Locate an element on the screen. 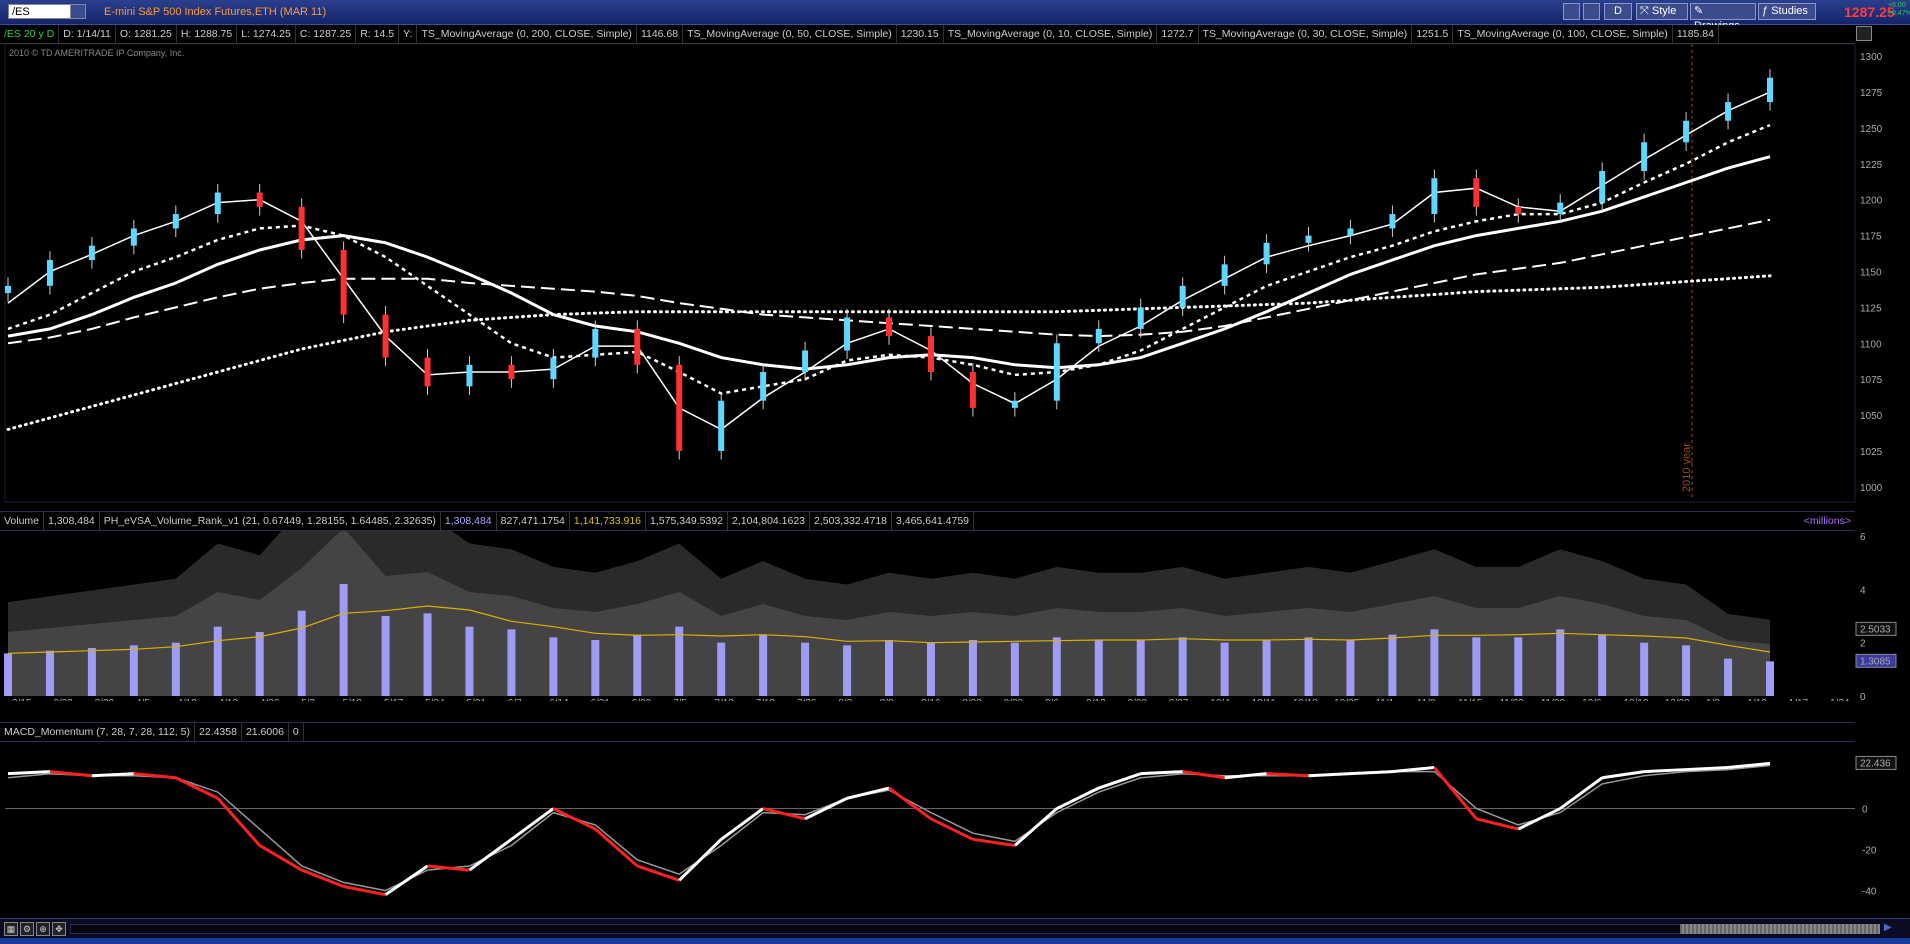  date-tick-label: 4/12 is located at coordinates (187, 699).